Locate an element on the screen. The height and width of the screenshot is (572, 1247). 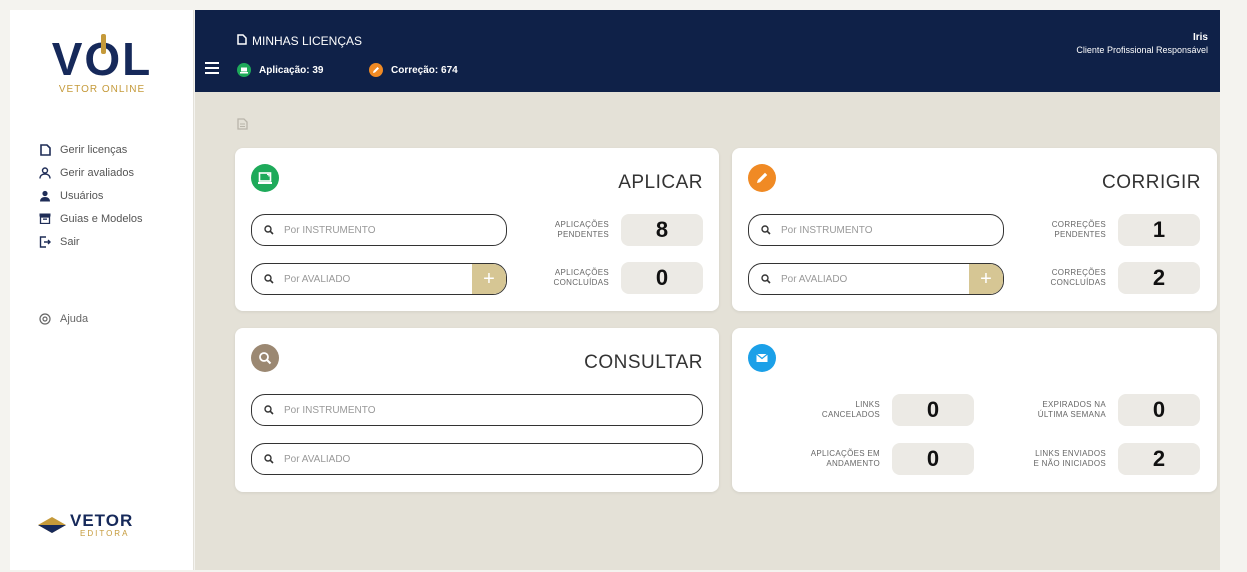
concluidas-label: APLICAÇÕES CONCLUÍDAS is located at coordinates (581, 277).